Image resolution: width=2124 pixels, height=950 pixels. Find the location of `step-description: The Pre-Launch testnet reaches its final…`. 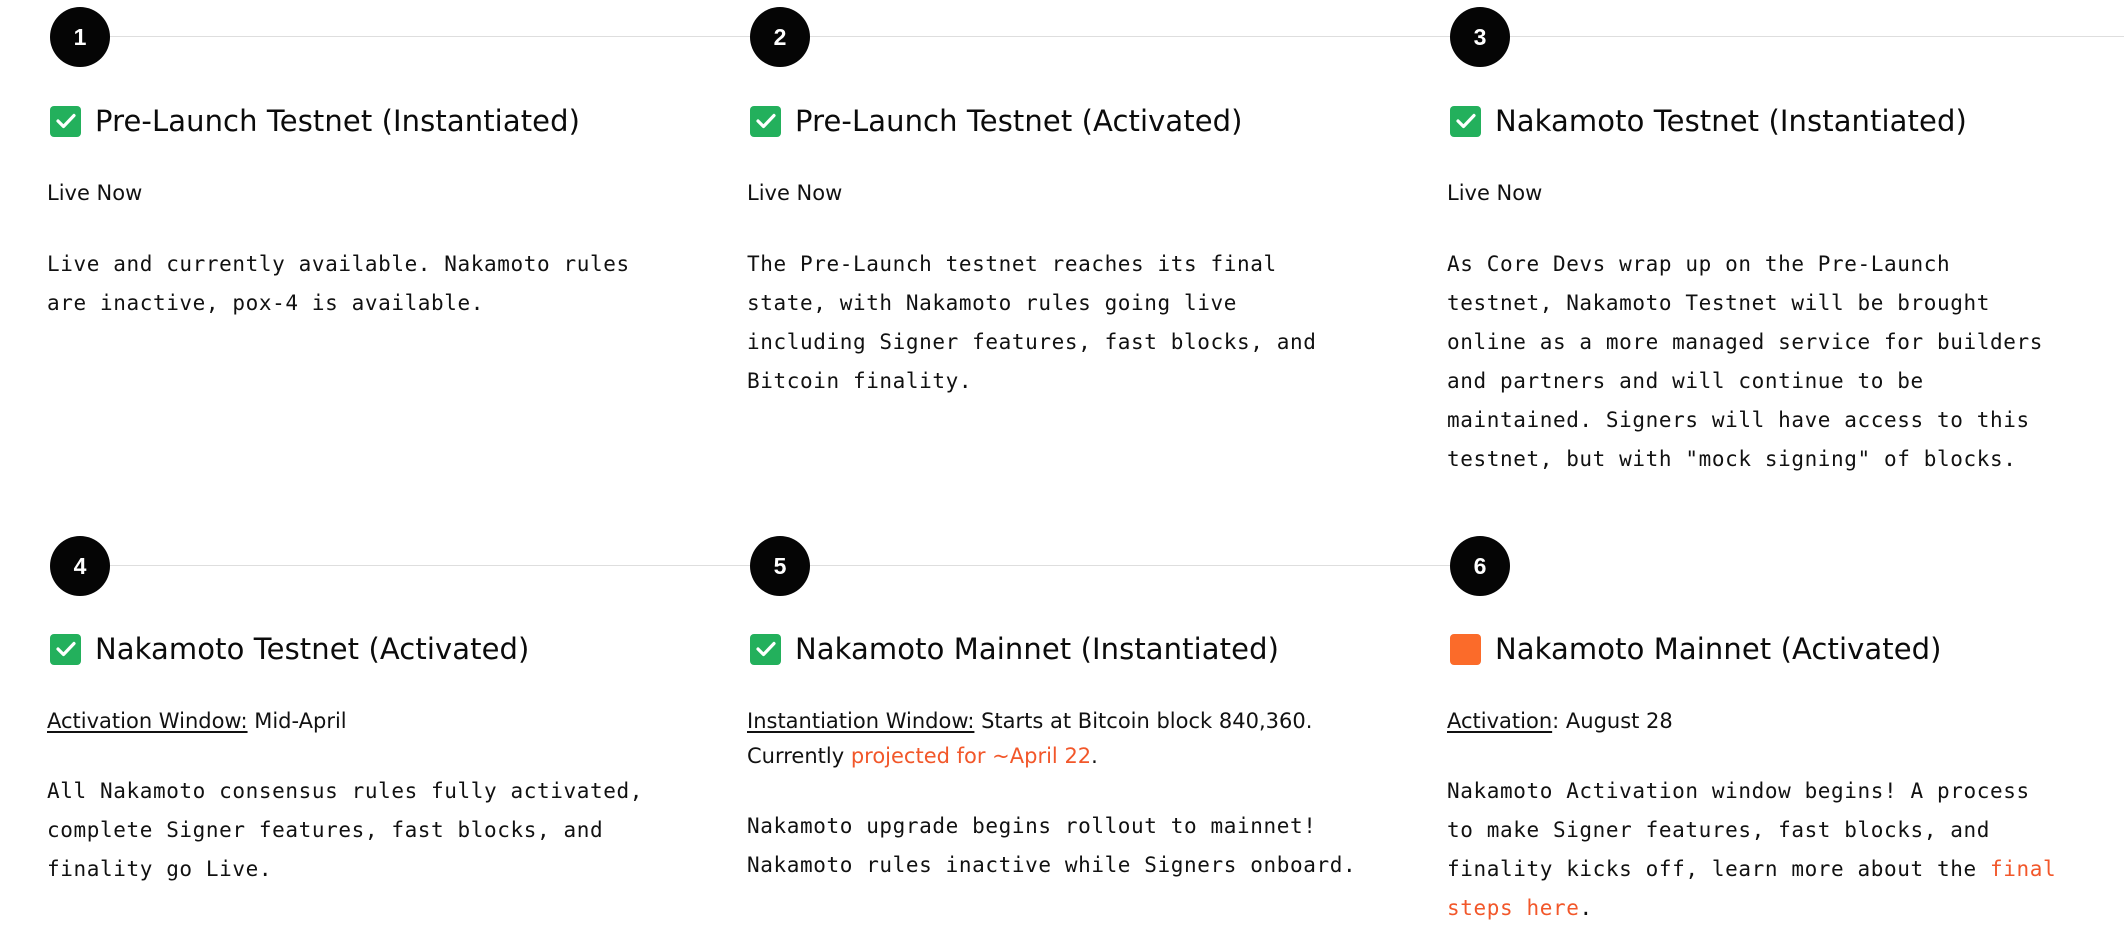

step-description: The Pre-Launch testnet reaches its final… is located at coordinates (1031, 323).